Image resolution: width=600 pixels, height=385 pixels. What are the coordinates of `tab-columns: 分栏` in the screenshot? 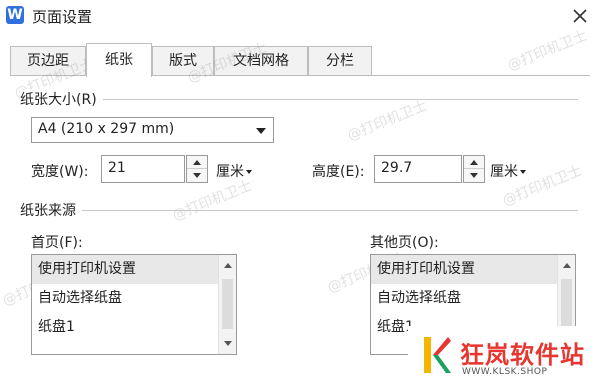 It's located at (340, 61).